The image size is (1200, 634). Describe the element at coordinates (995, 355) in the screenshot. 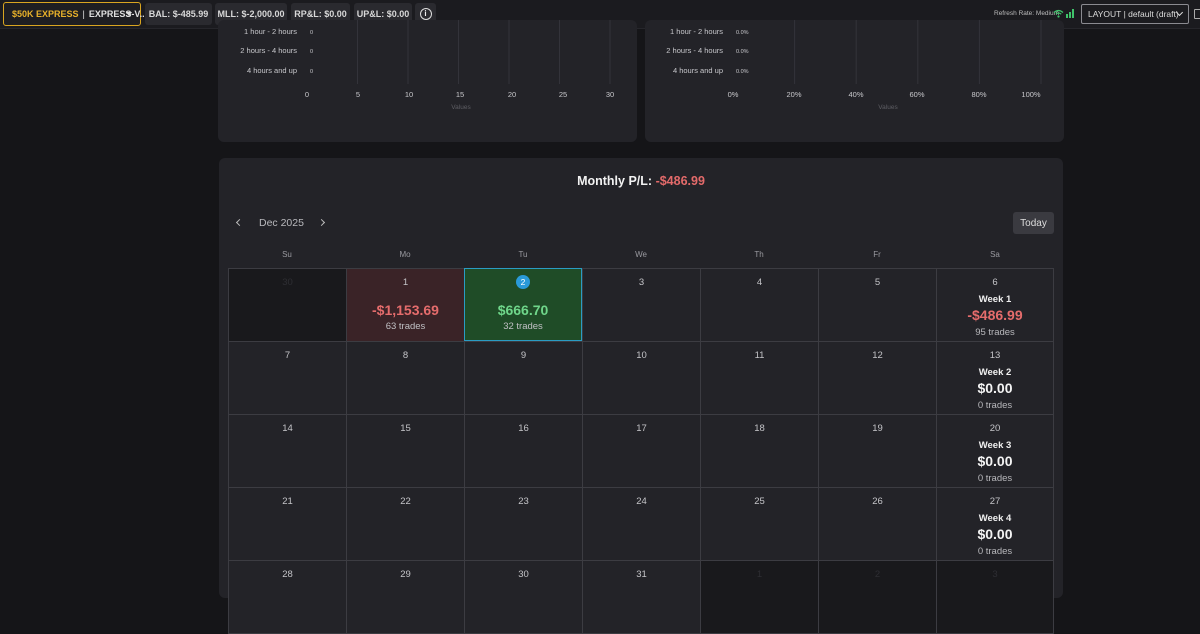

I see `day-number: 13` at that location.